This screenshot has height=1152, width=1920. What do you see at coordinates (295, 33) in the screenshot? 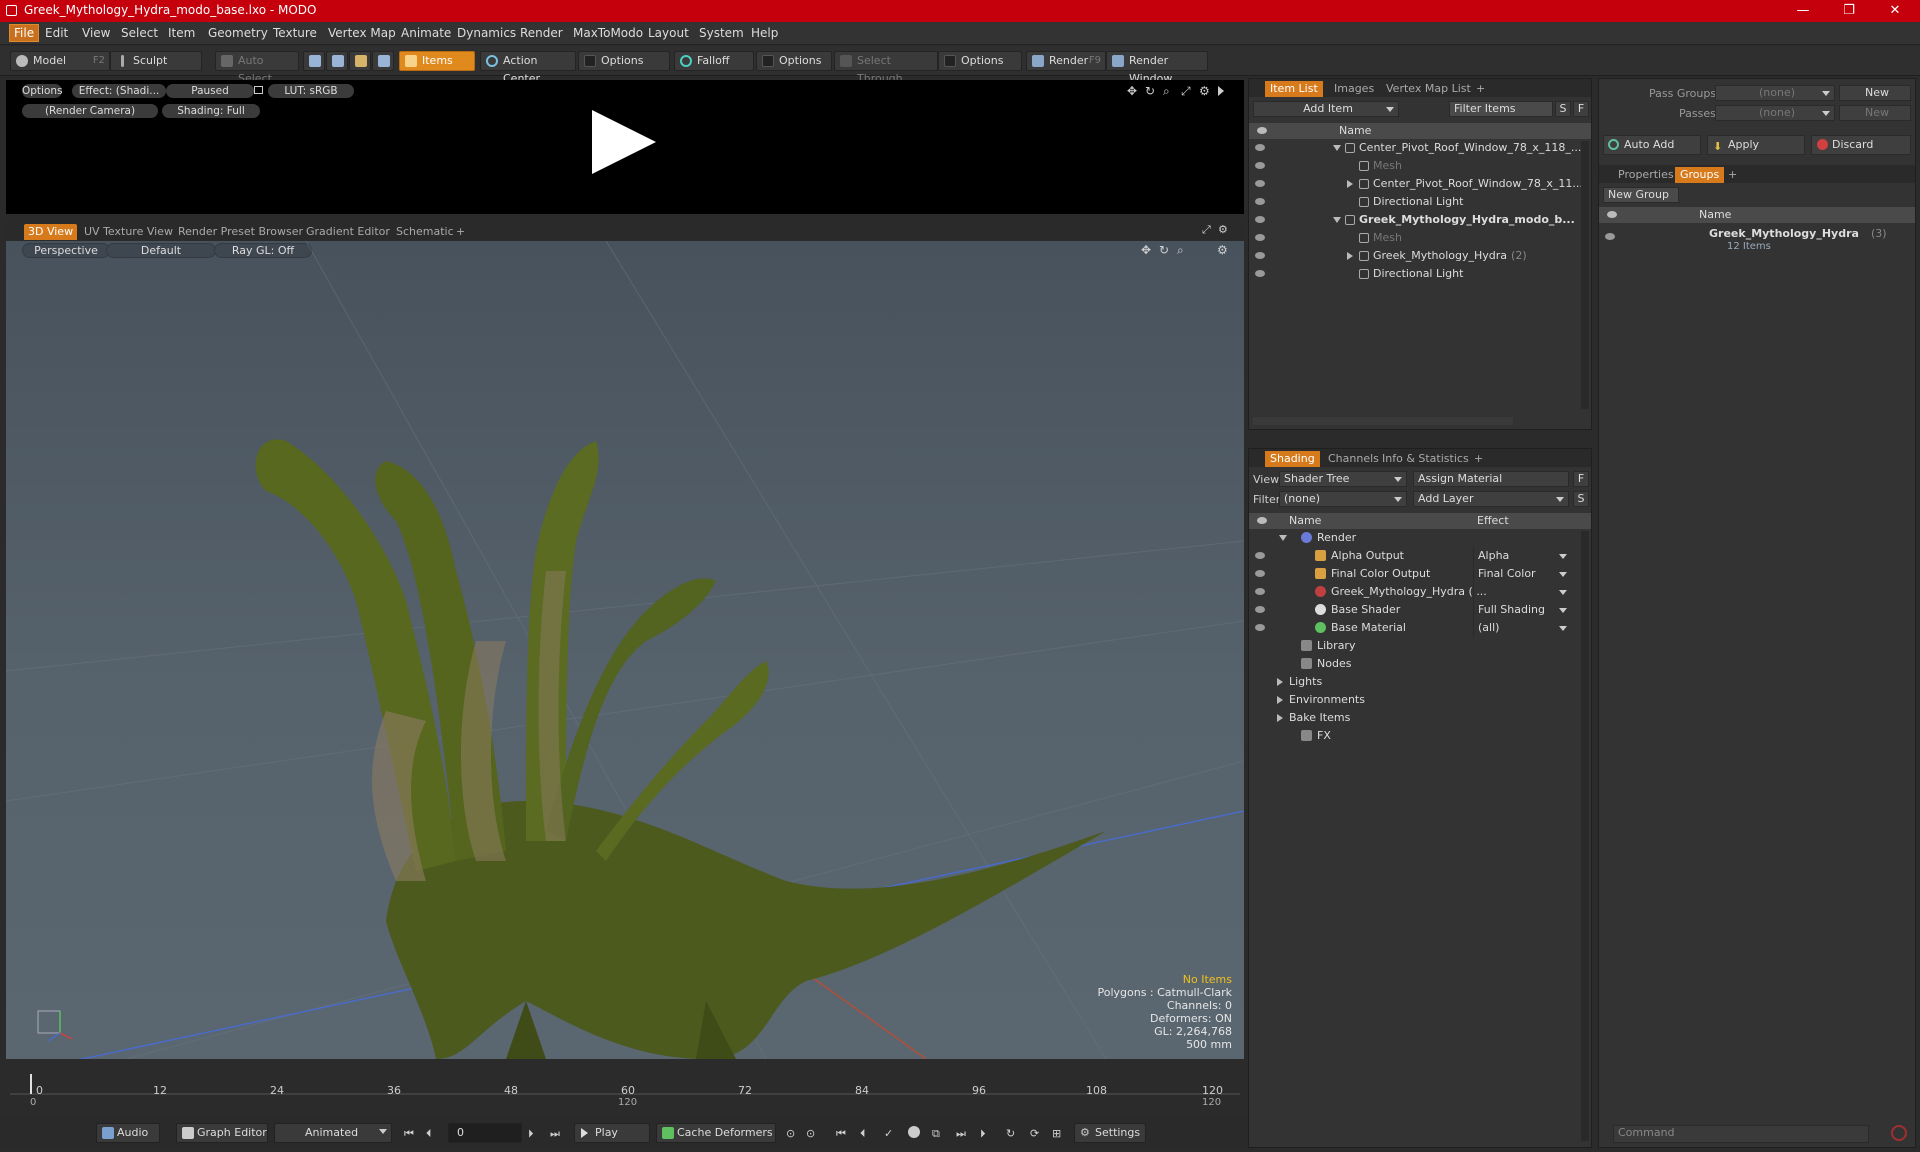
I see `menu-texture: Texture` at bounding box center [295, 33].